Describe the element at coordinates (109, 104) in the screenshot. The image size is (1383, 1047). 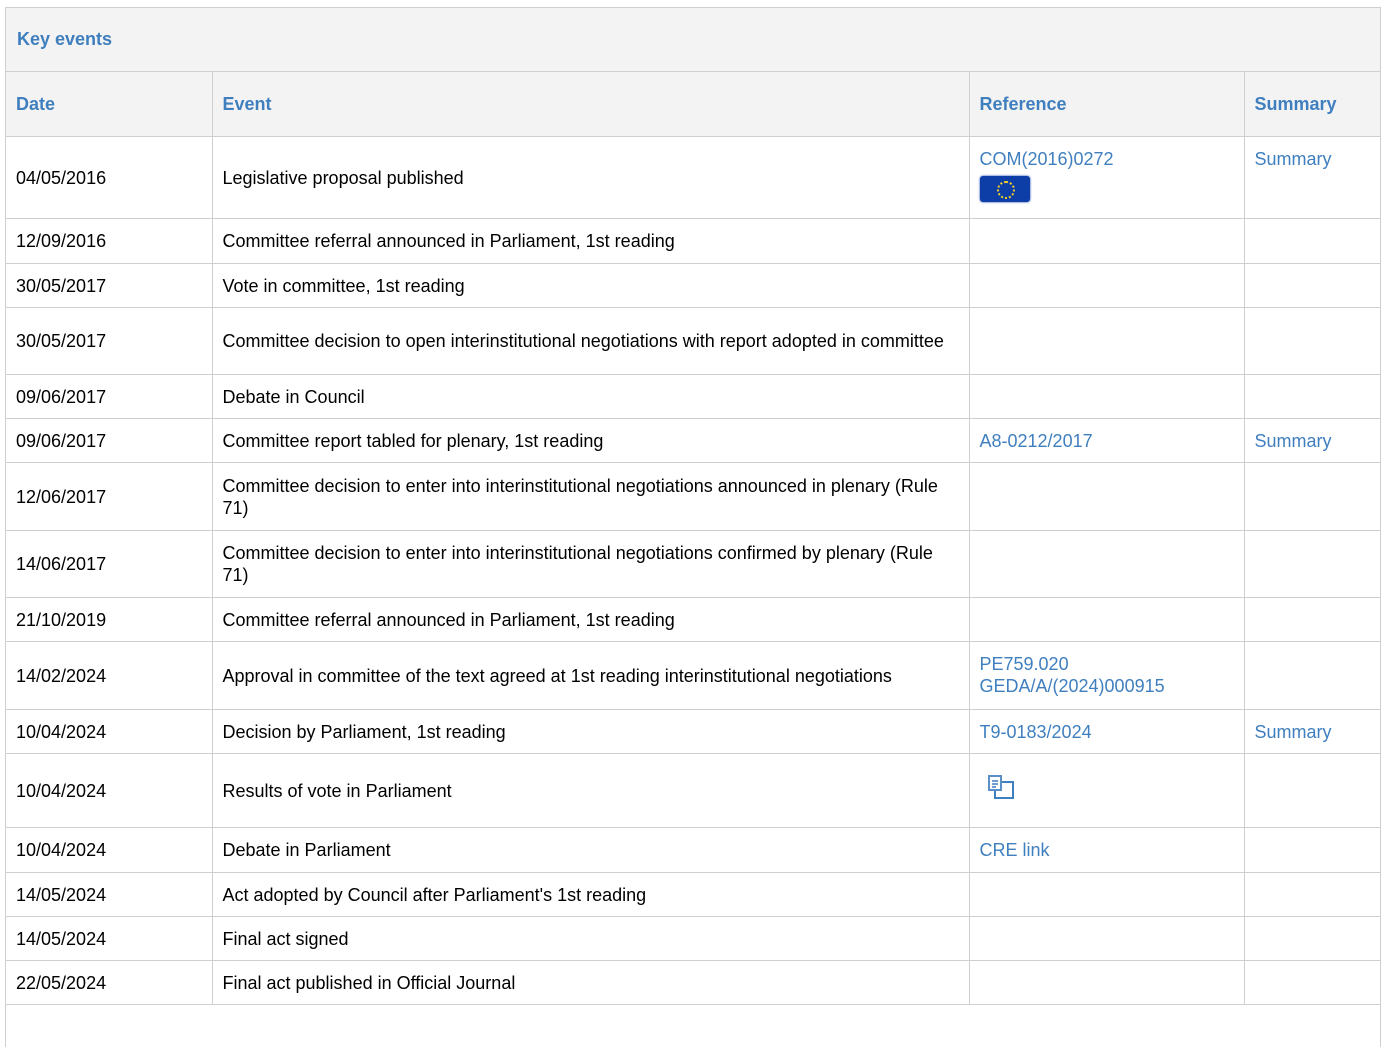
I see `column-header-date: Date` at that location.